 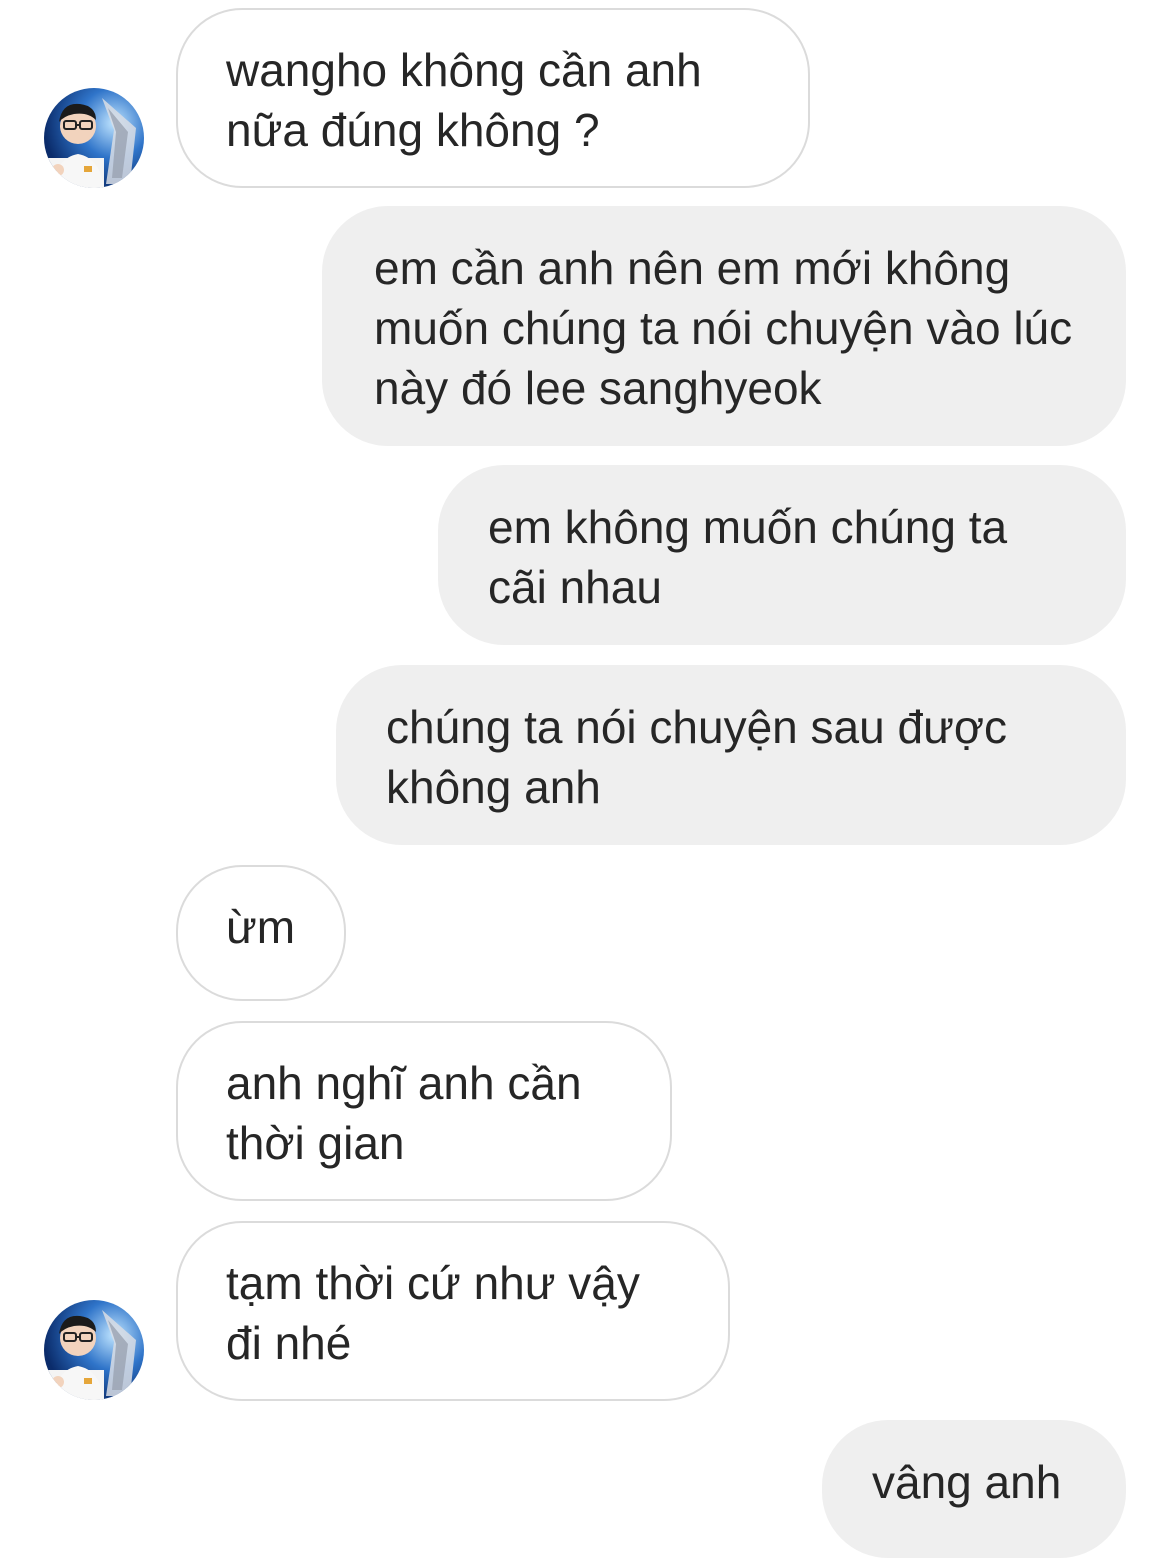 I want to click on message-text: wangho không cần anh nữa đúng không ?, so click(x=464, y=100).